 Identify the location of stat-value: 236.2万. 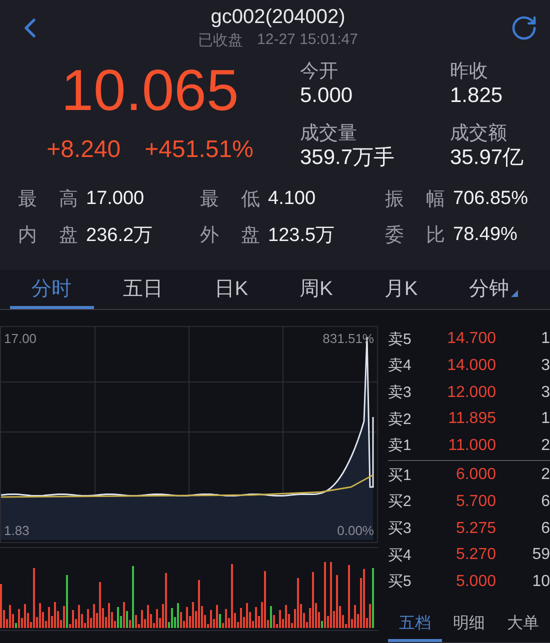
(119, 236).